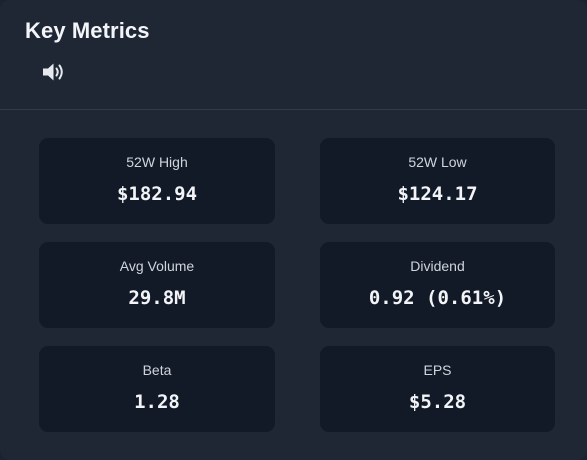 This screenshot has width=587, height=460. I want to click on metric-value: $124.17, so click(437, 194).